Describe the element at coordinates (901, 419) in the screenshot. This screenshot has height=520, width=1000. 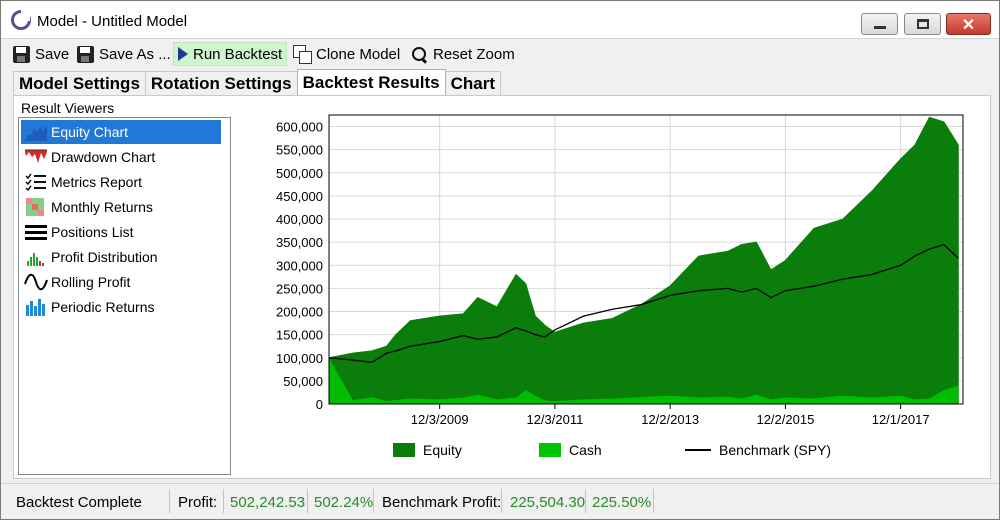
I see `x-tick-label: 12/1/2017` at that location.